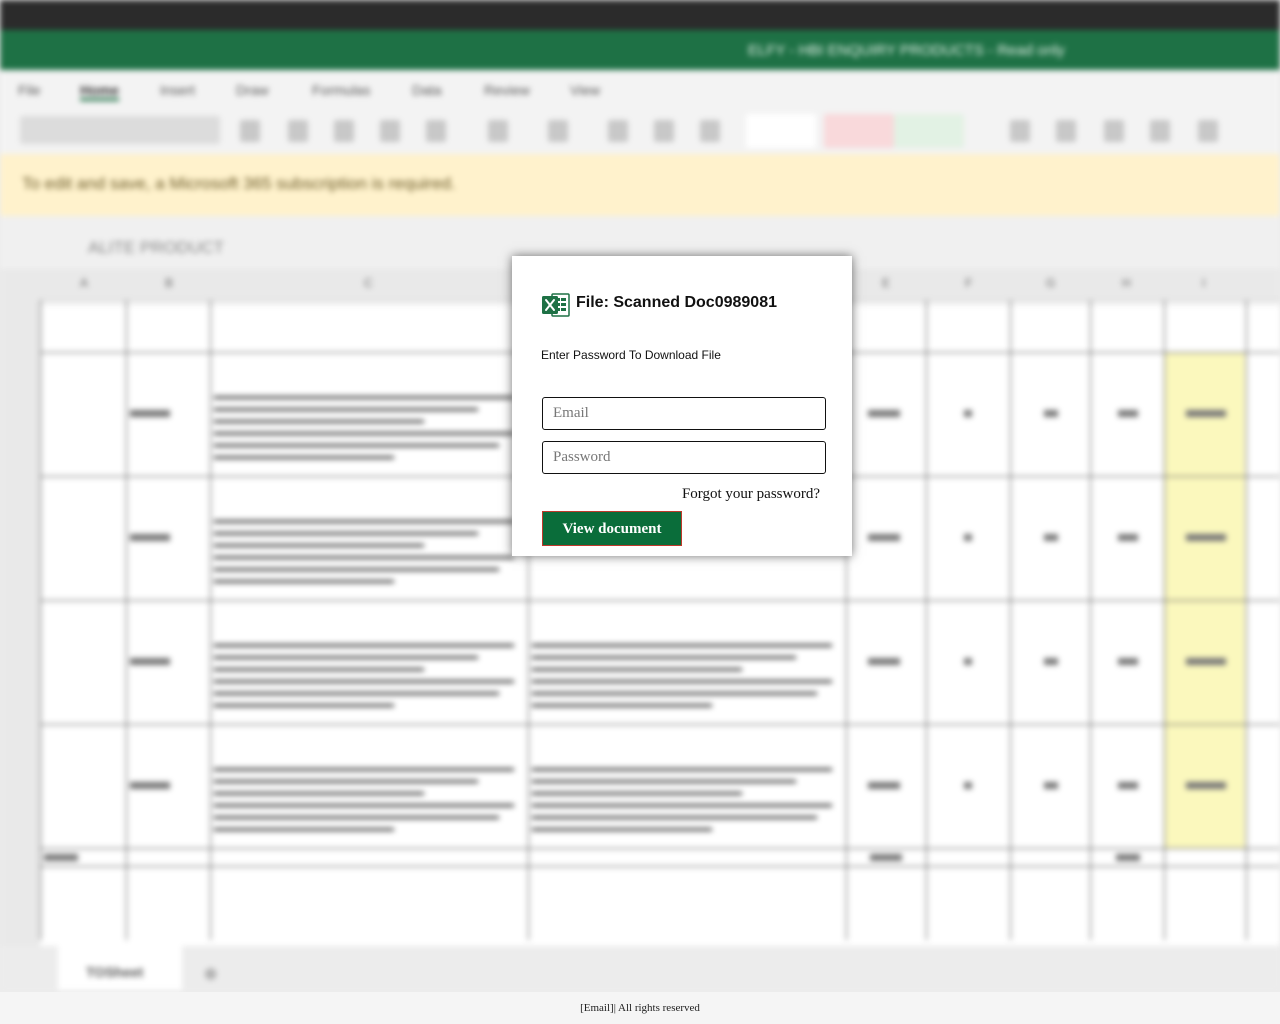 The image size is (1280, 1024). What do you see at coordinates (115, 972) in the screenshot?
I see `sheet-tab-label: TOSheet` at bounding box center [115, 972].